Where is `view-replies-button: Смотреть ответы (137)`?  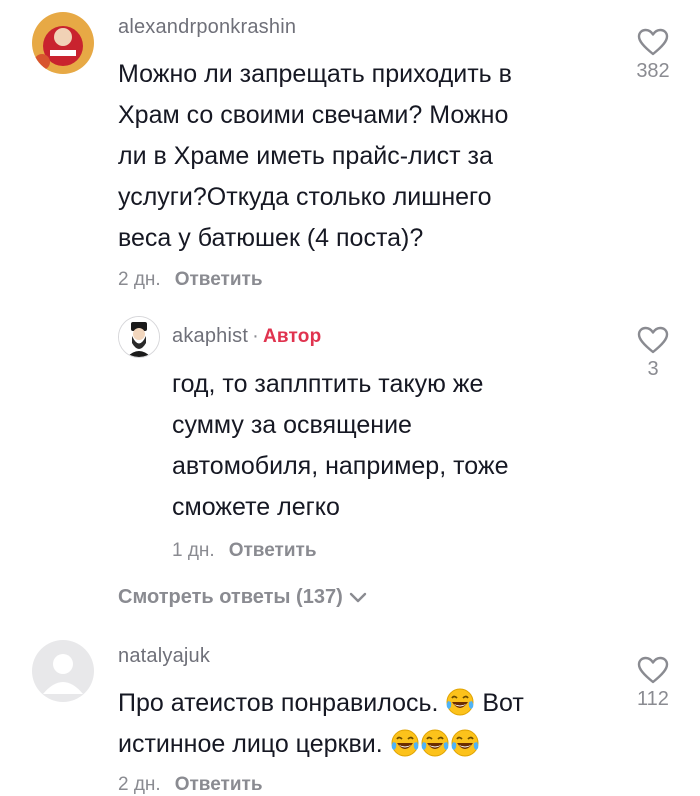
view-replies-button: Смотреть ответы (137) is located at coordinates (242, 597).